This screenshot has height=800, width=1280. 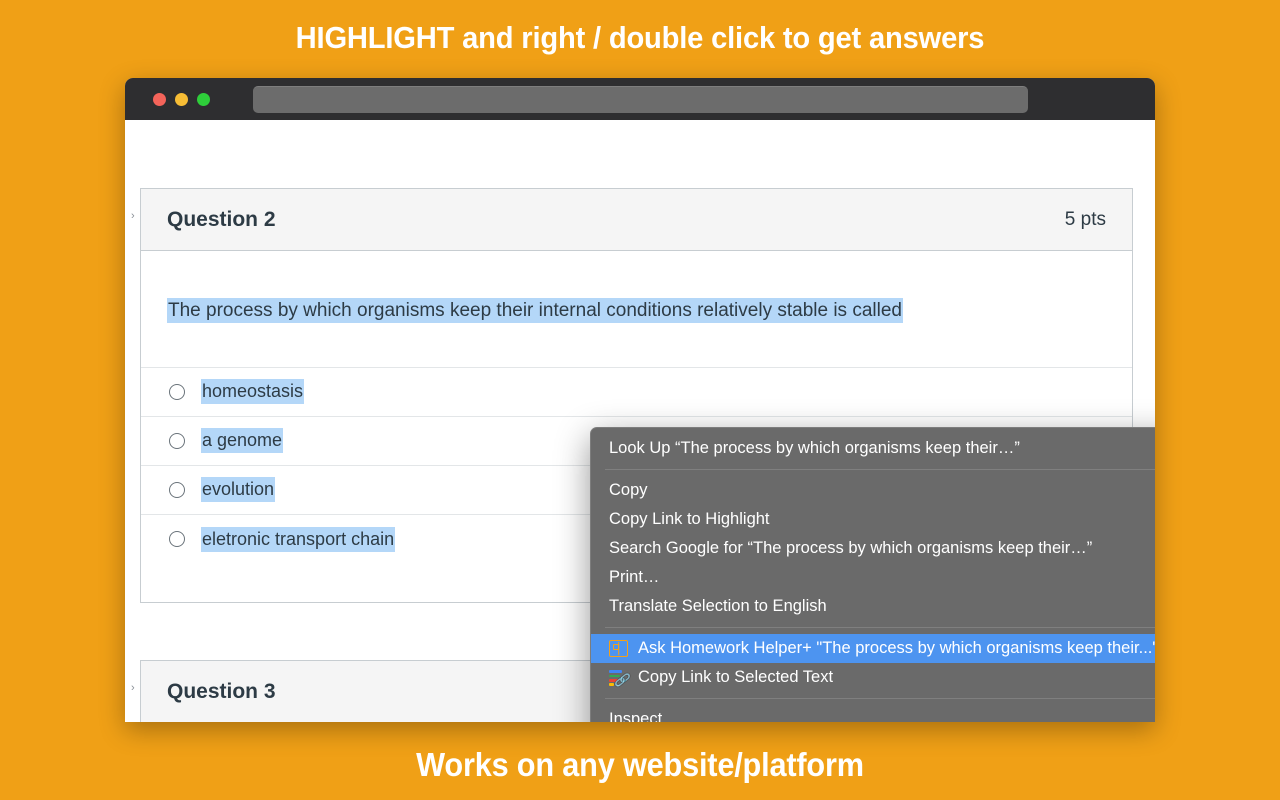 What do you see at coordinates (159, 99) in the screenshot?
I see `close-button` at bounding box center [159, 99].